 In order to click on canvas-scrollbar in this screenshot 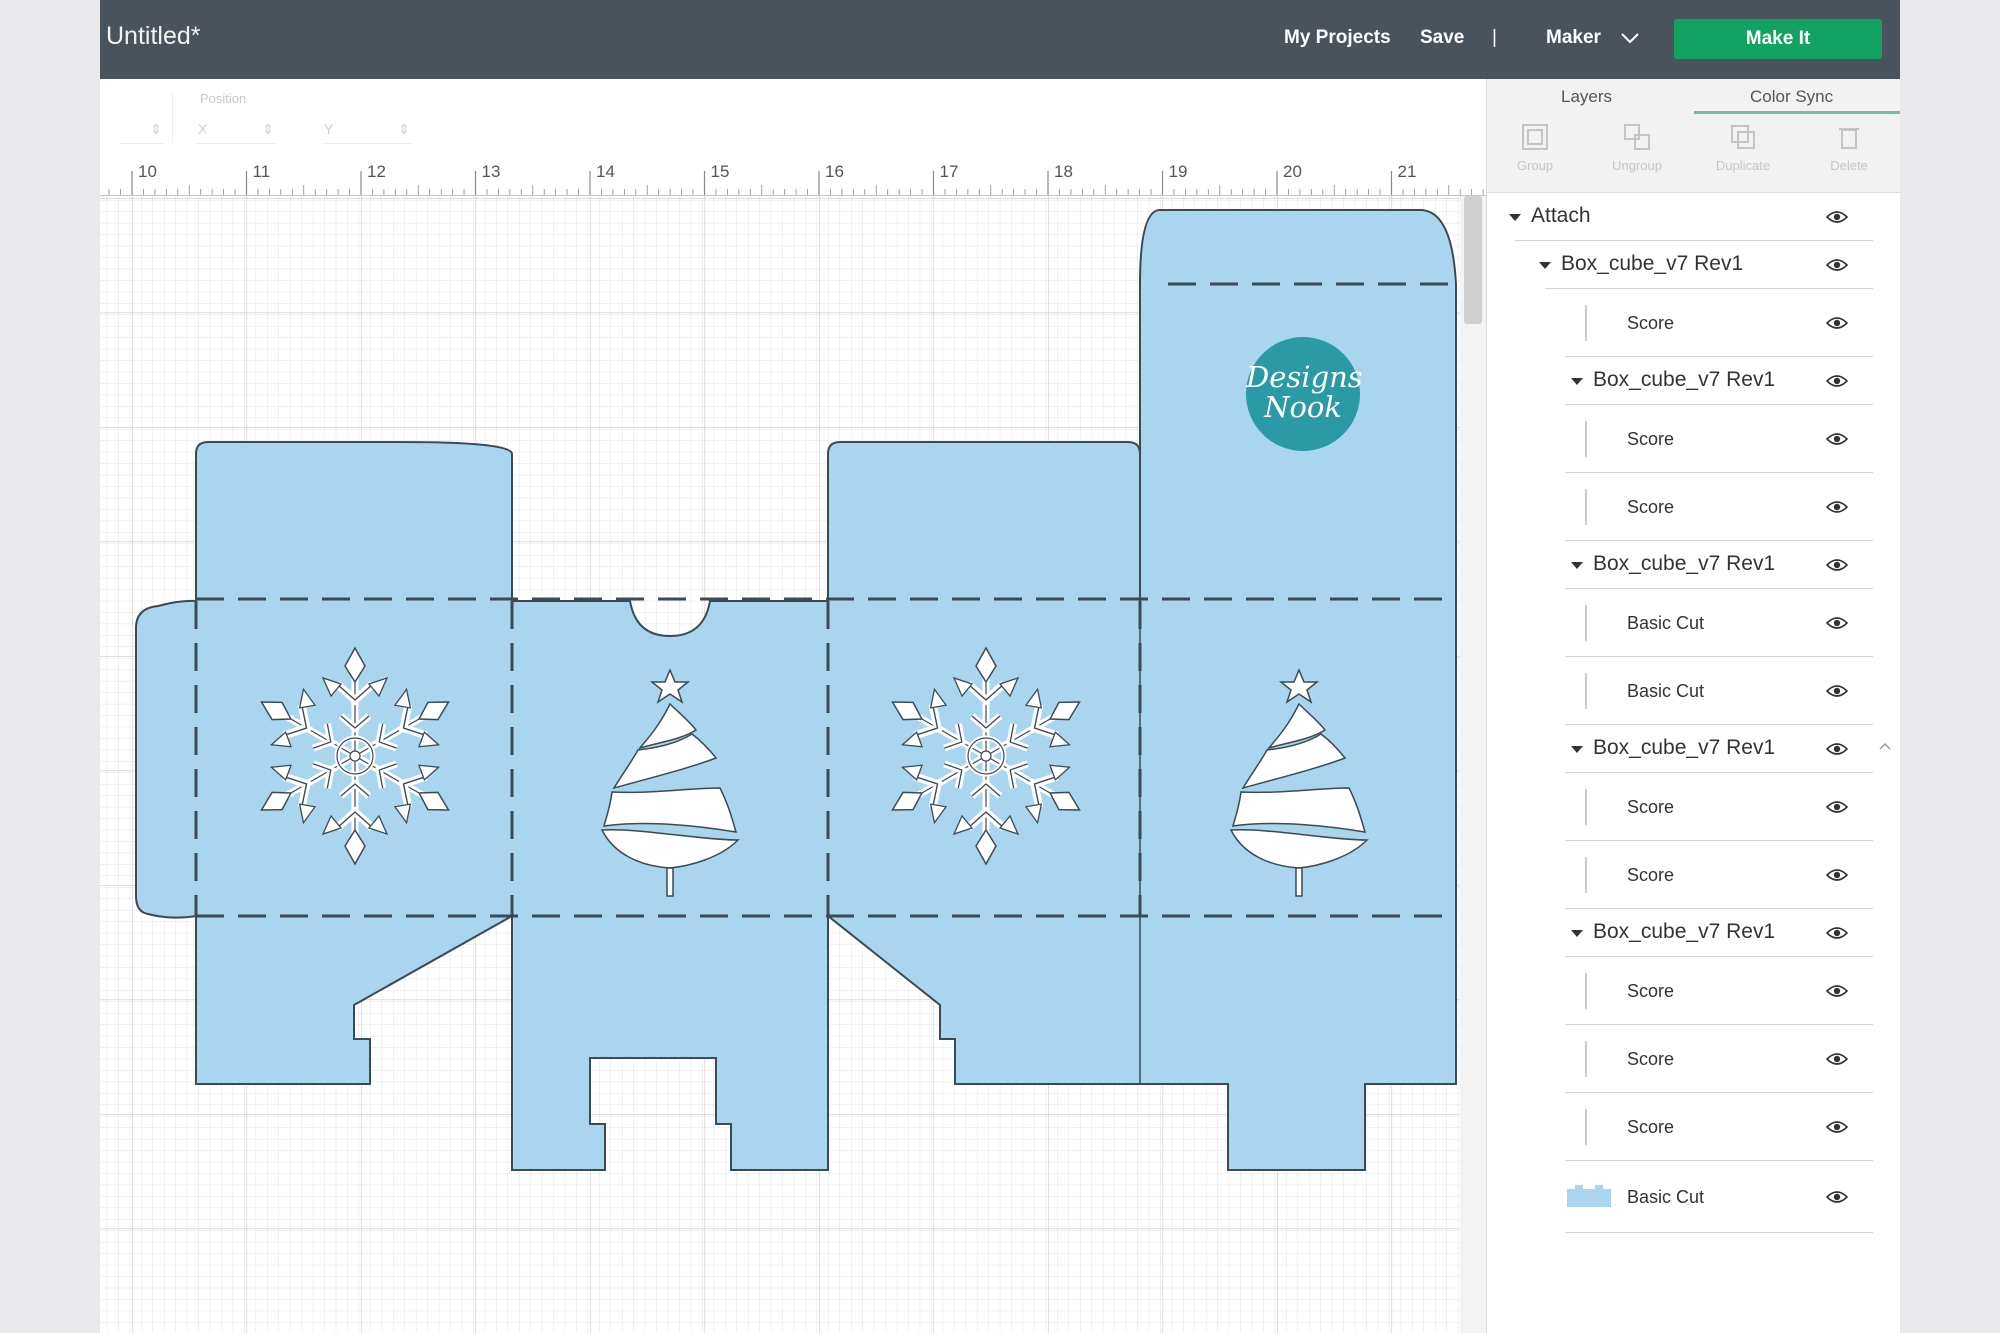, I will do `click(1473, 764)`.